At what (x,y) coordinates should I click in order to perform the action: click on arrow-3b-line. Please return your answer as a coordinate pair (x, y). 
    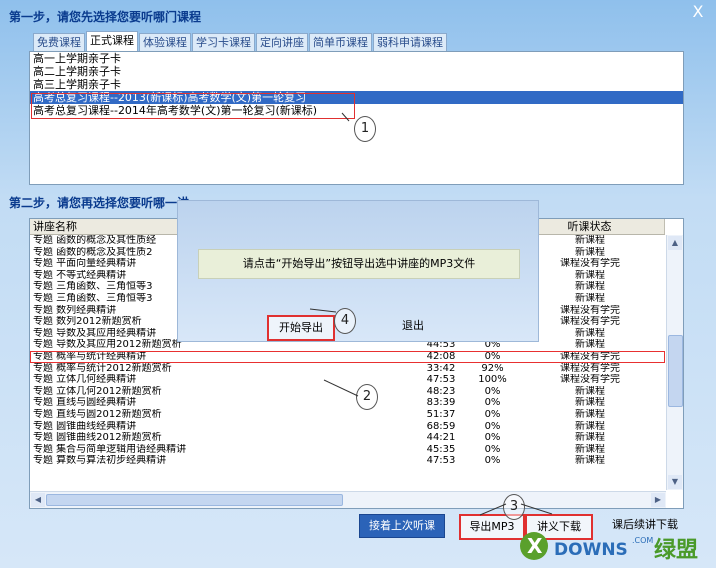
    Looking at the image, I should click on (536, 509).